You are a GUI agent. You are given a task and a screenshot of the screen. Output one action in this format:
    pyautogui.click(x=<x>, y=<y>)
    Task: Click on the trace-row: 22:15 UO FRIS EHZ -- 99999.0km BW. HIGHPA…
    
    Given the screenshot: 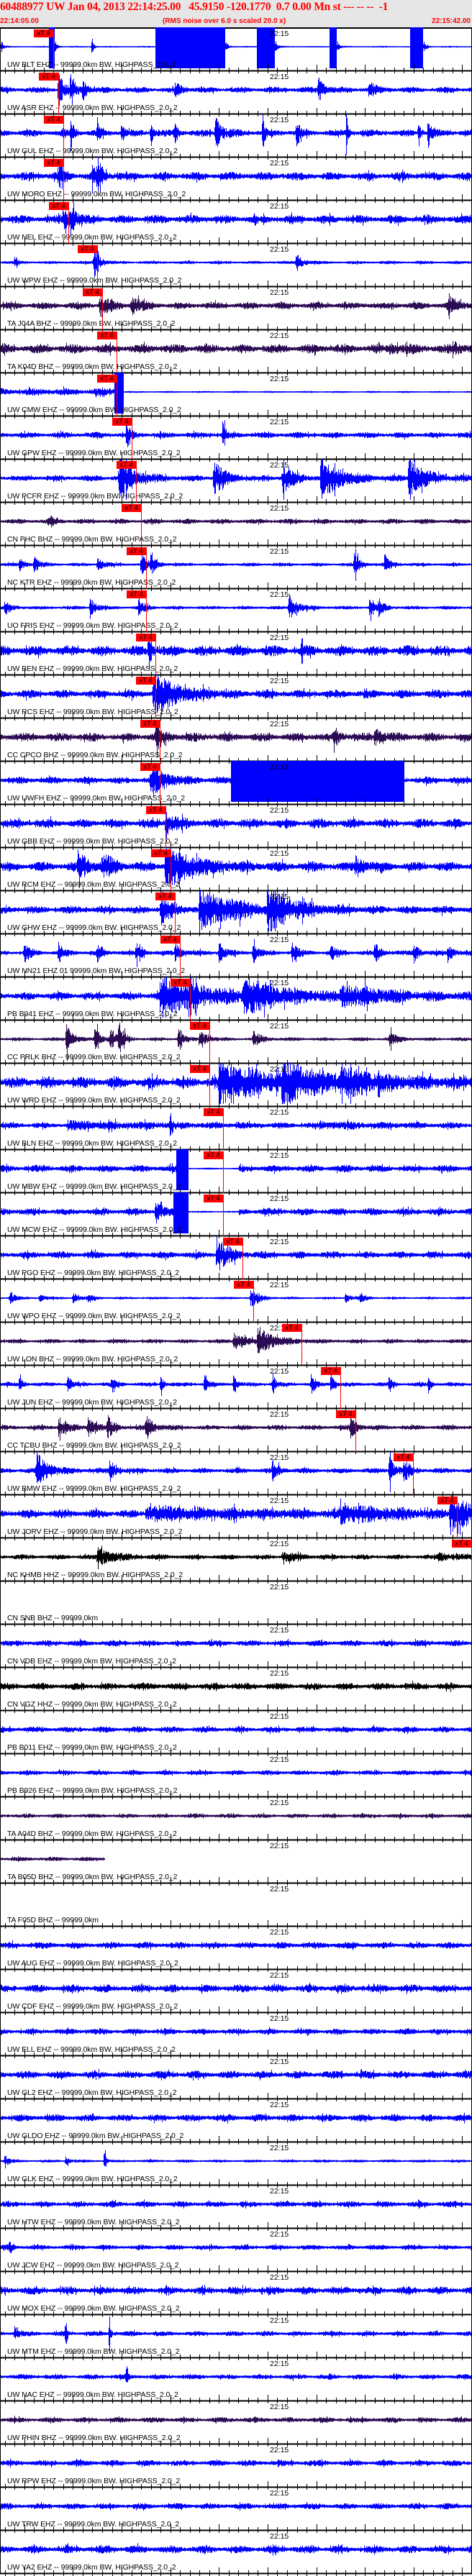 What is the action you would take?
    pyautogui.click(x=236, y=611)
    